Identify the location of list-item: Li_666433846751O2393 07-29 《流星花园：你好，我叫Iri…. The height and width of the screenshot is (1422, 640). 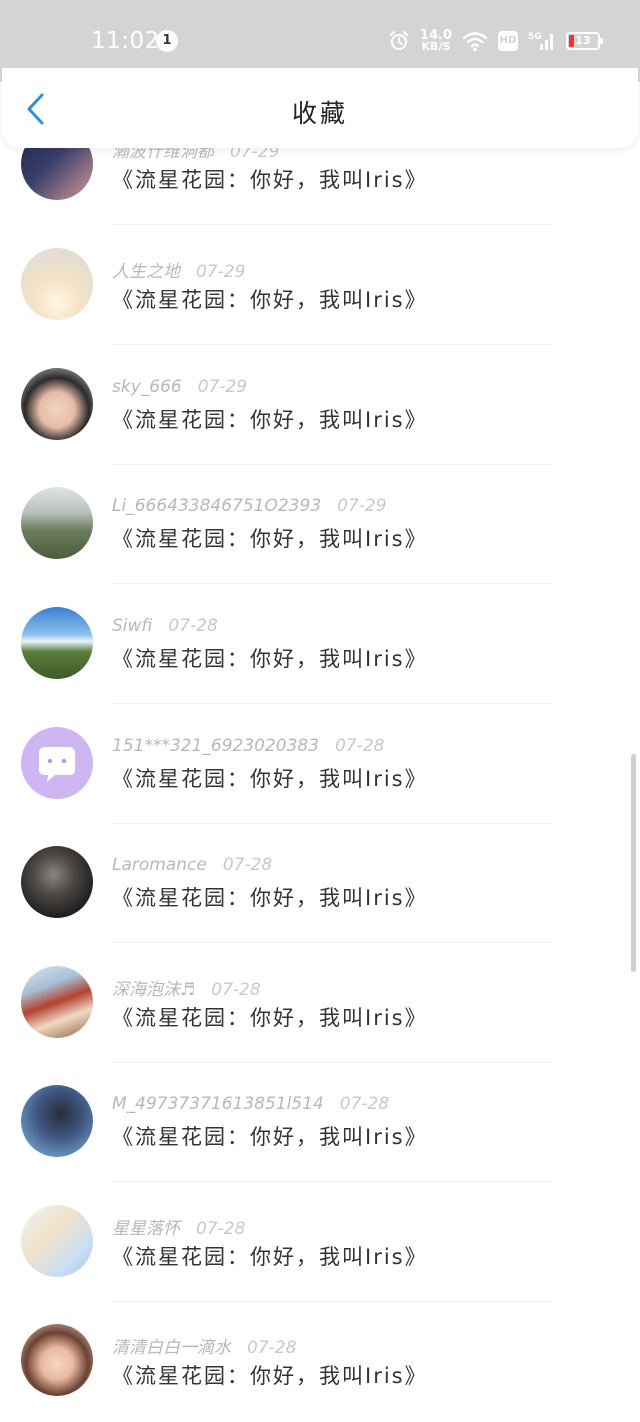
(320, 547).